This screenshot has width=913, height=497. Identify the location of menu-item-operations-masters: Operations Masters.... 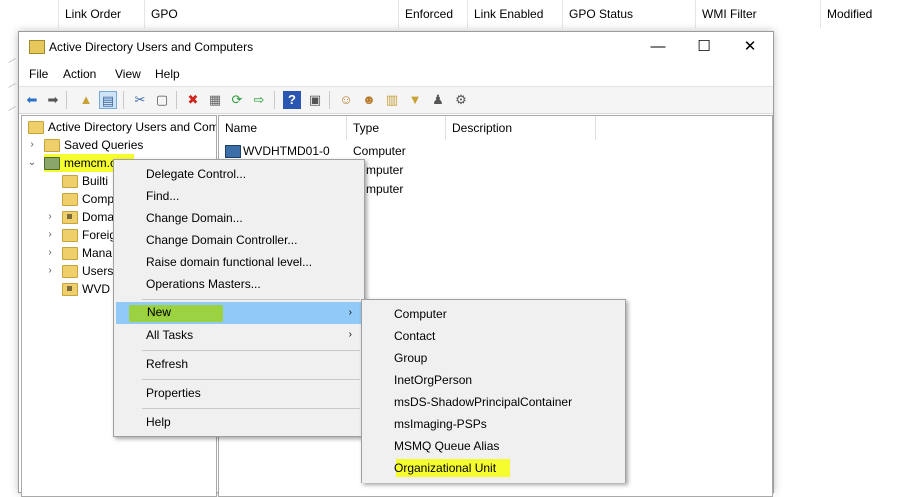
(239, 284).